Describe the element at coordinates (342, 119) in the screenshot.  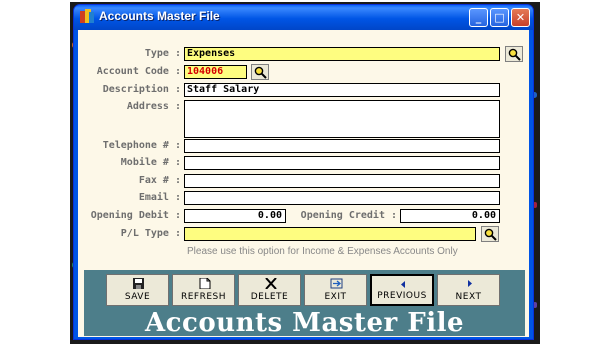
I see `address-field` at that location.